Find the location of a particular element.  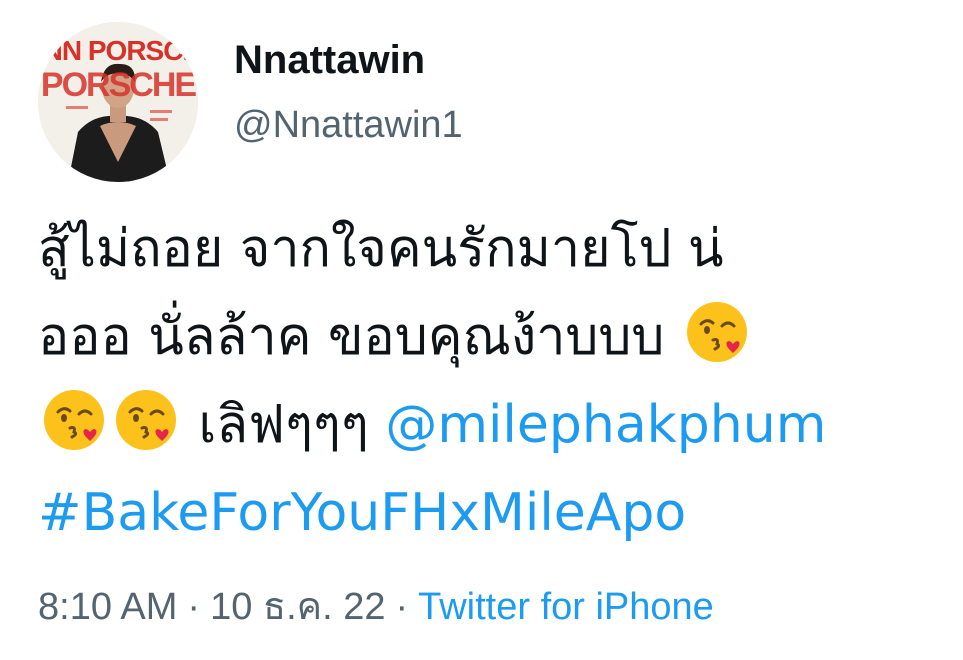

tweet-line-2: อออ นั่ลล้าค ขอบคุณง้าบบบ is located at coordinates (488, 337).